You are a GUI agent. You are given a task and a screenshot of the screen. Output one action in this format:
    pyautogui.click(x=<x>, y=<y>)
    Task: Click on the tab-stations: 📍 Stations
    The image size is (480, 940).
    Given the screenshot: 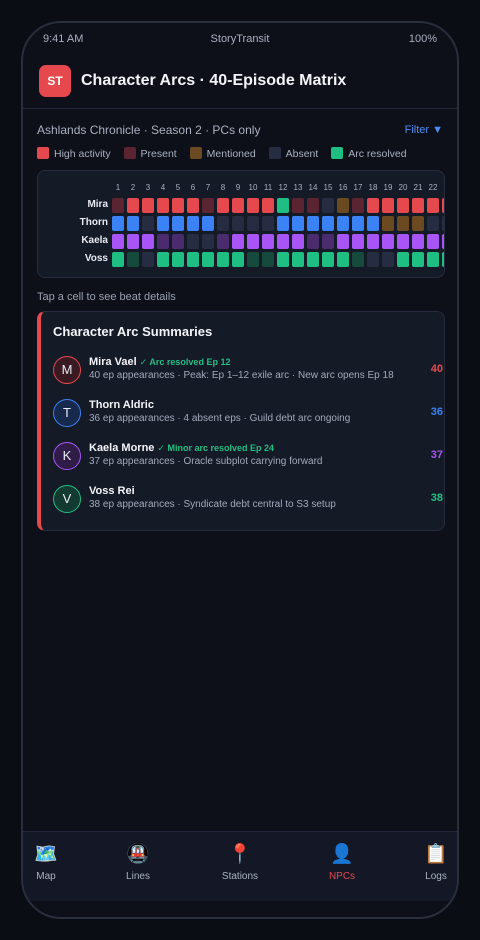 What is the action you would take?
    pyautogui.click(x=240, y=862)
    